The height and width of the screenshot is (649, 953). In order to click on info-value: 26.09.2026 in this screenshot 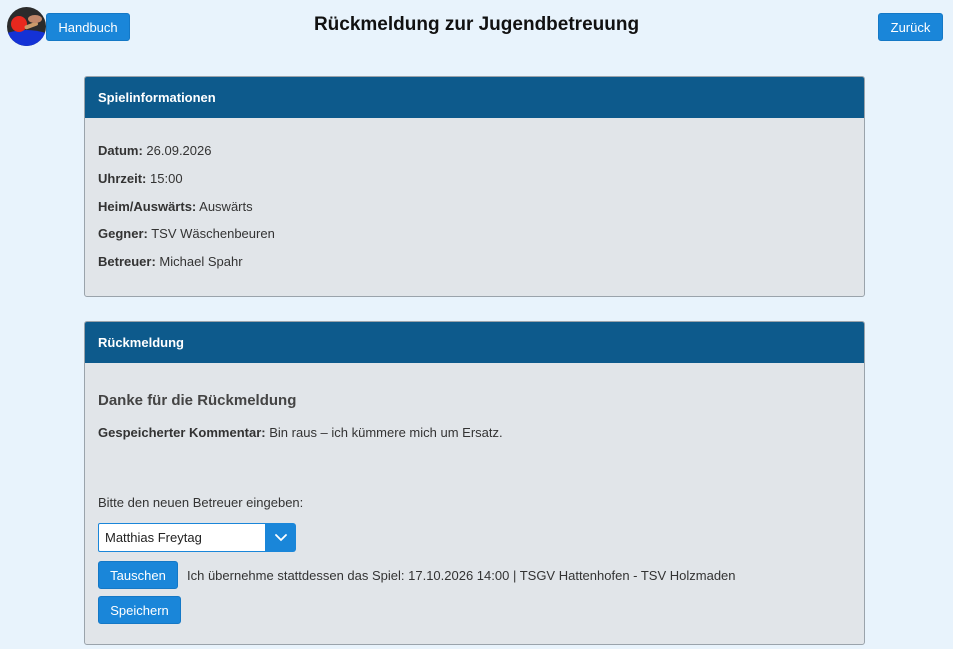, I will do `click(179, 150)`.